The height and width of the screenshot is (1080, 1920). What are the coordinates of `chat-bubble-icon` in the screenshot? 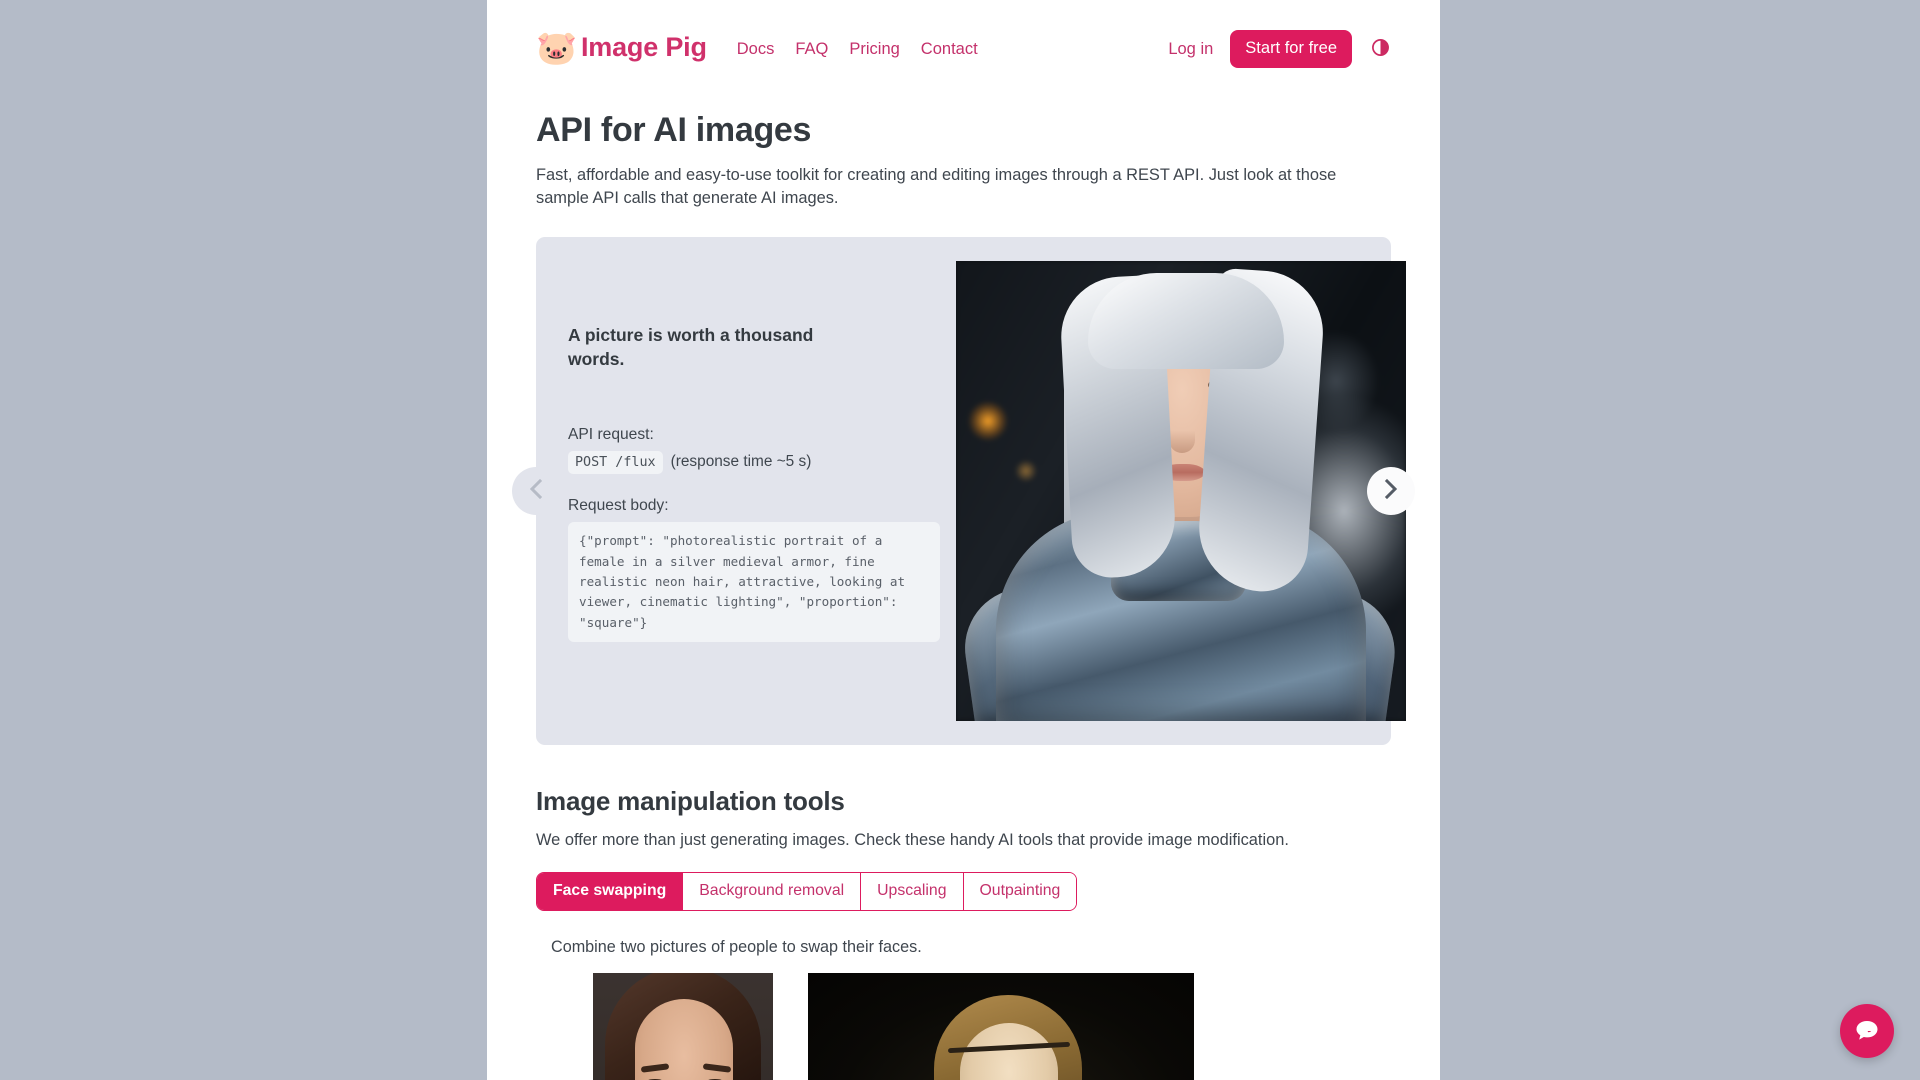 It's located at (1867, 1031).